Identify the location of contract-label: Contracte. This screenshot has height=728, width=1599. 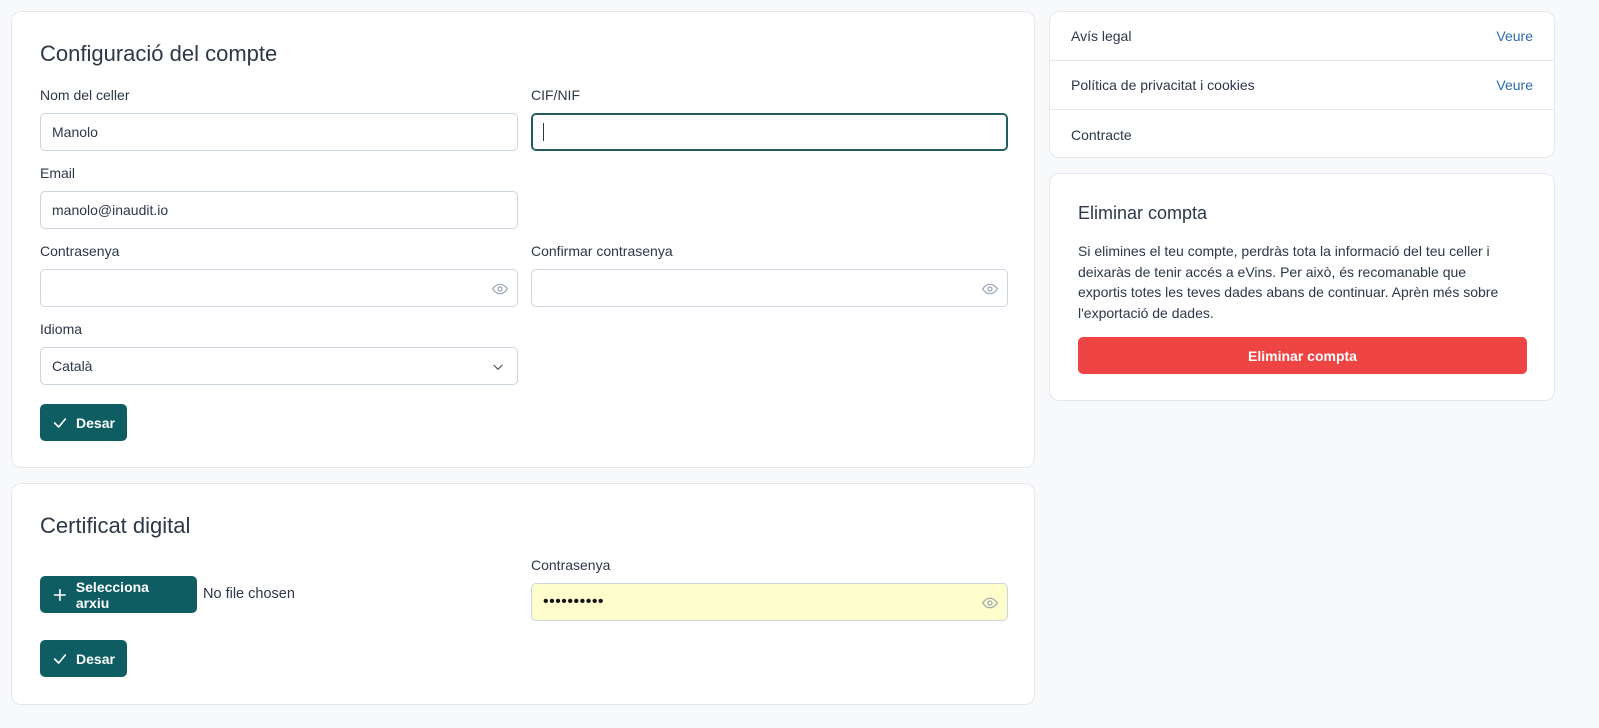
(1101, 134).